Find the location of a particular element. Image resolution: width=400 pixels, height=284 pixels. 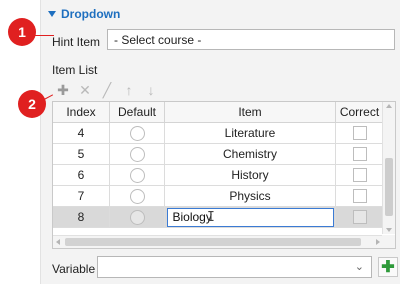

item-list-toolbar: ✚ ✕ ╱ ↑ ↓ is located at coordinates (224, 90).